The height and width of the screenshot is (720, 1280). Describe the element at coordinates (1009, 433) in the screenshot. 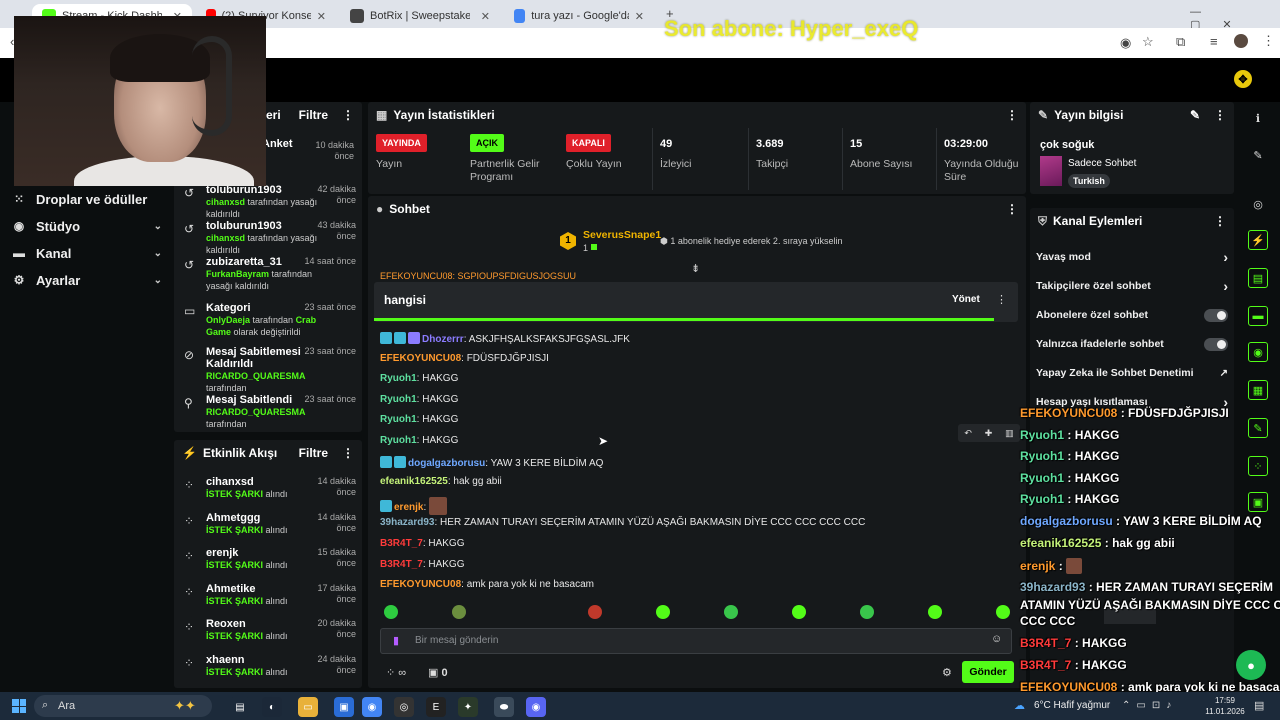

I see `delete-icon: ▥` at that location.